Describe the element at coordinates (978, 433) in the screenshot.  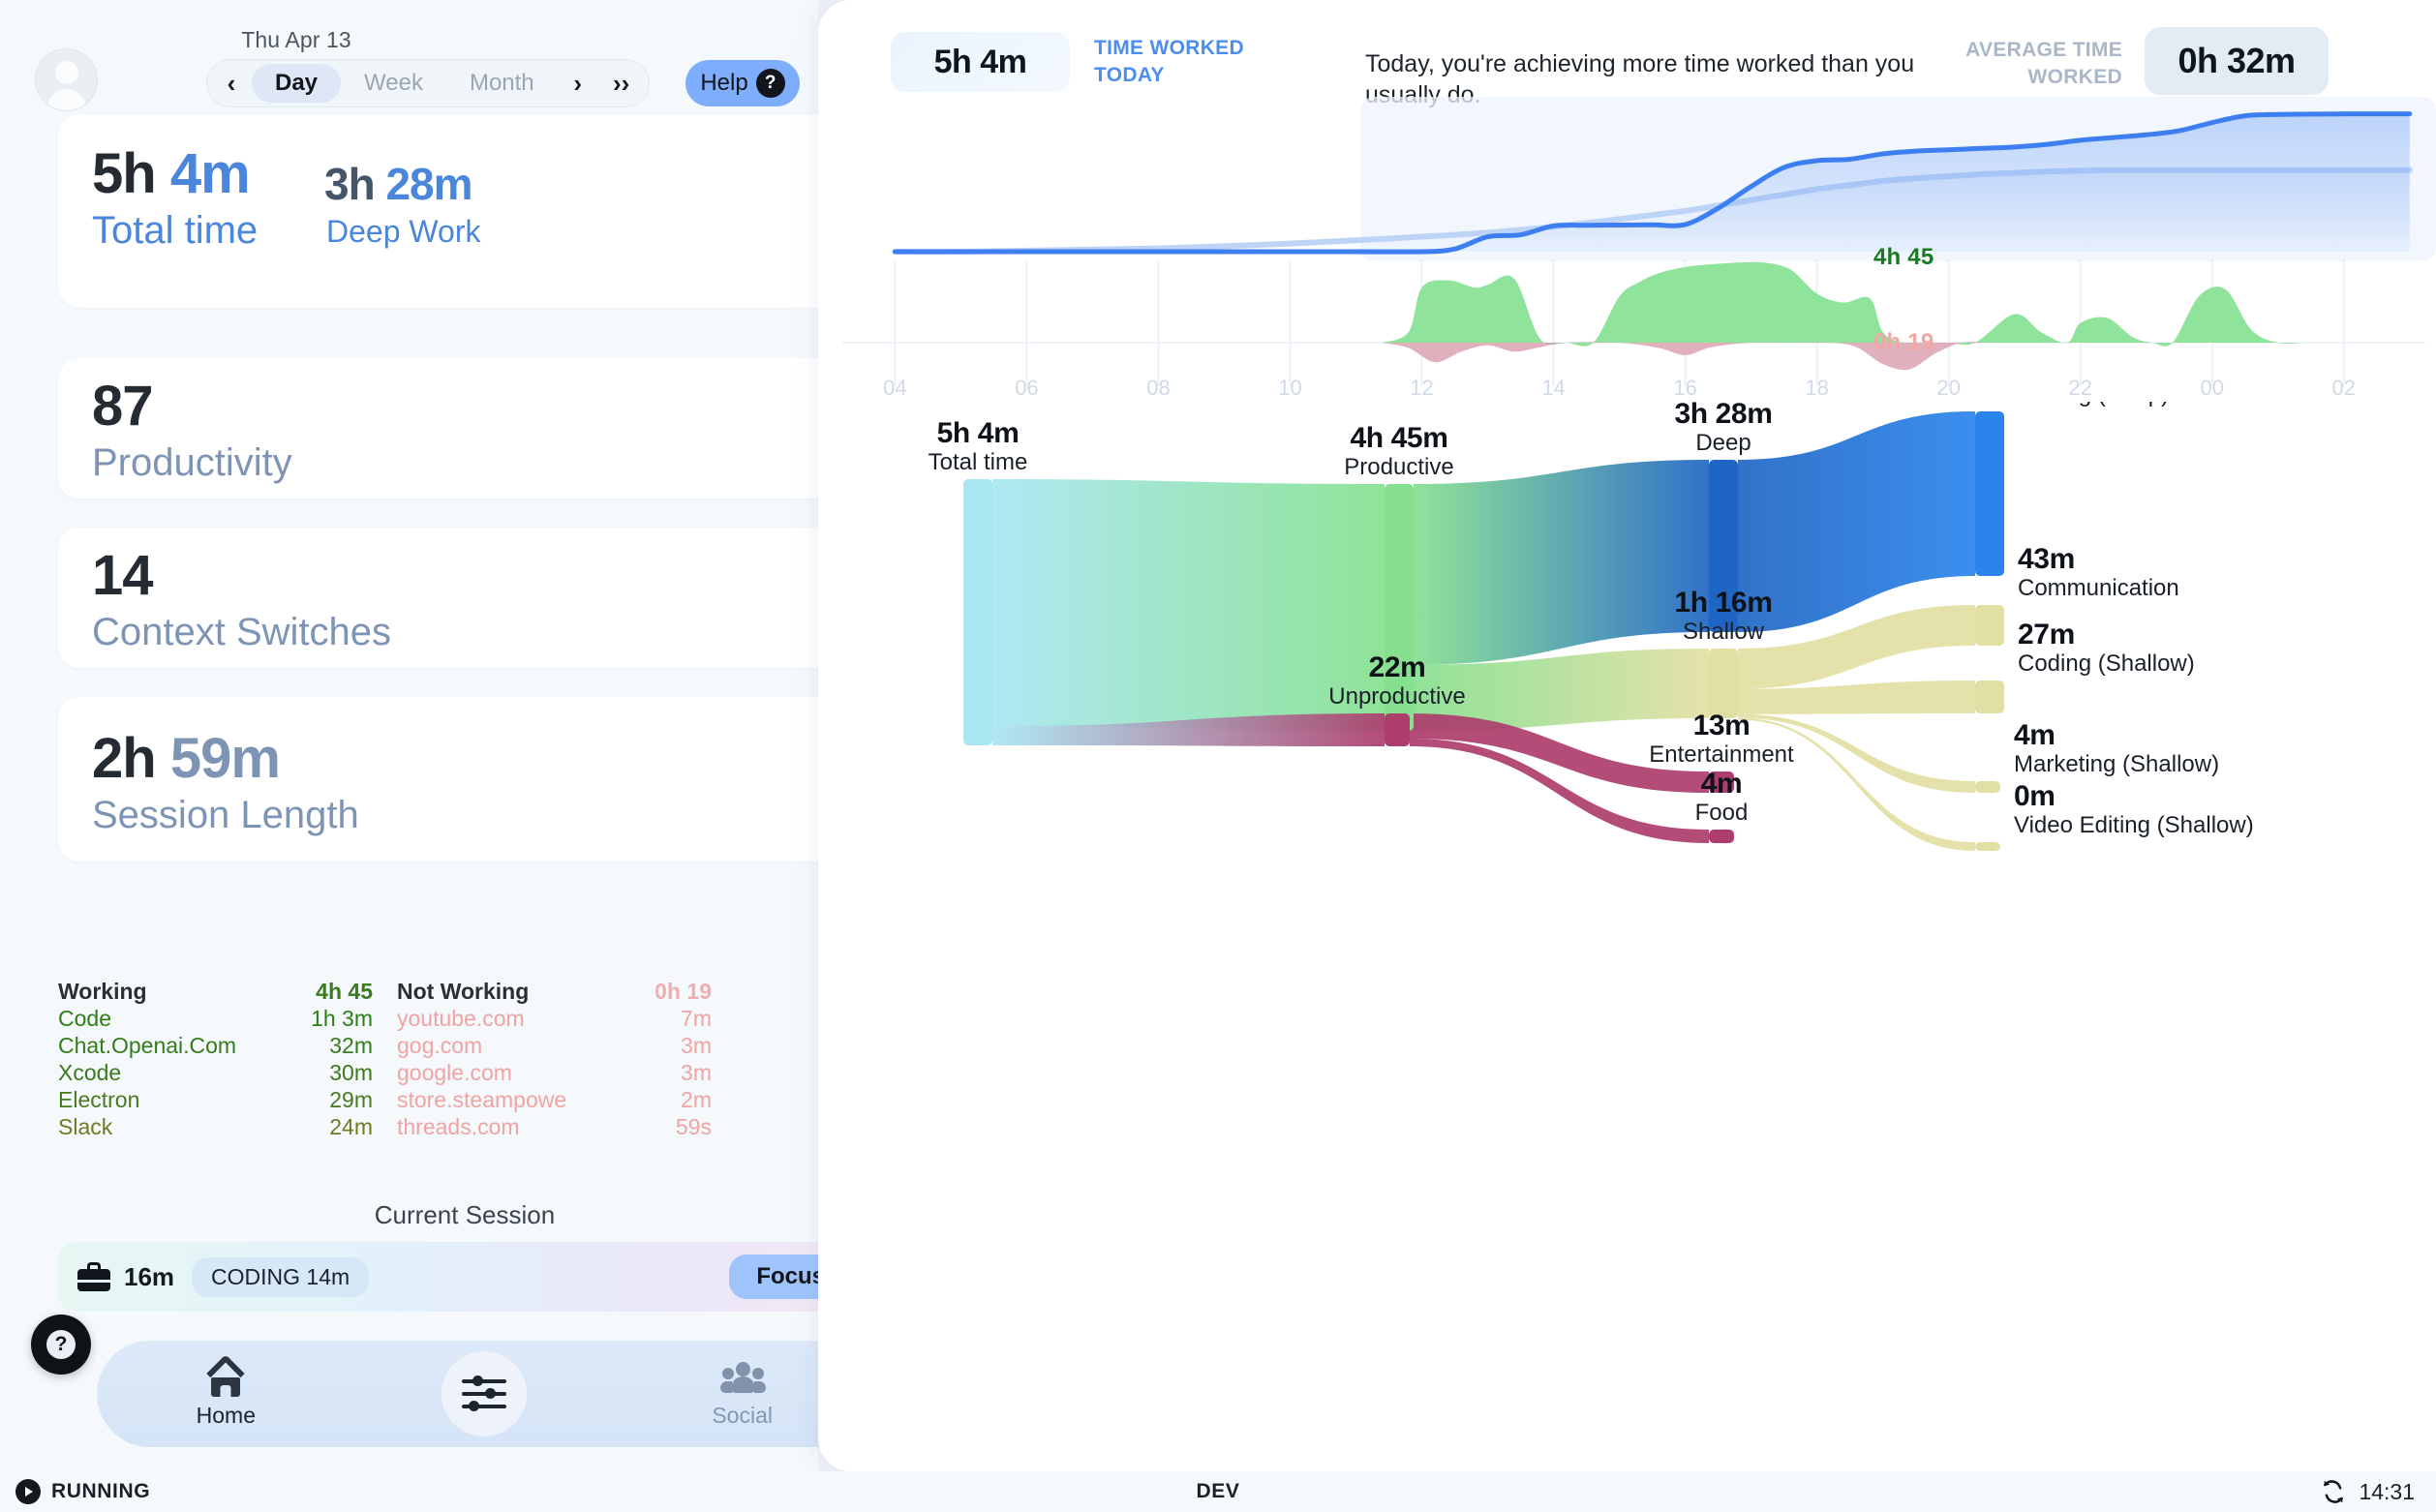
I see `sankey-node-value: 5h 4m` at that location.